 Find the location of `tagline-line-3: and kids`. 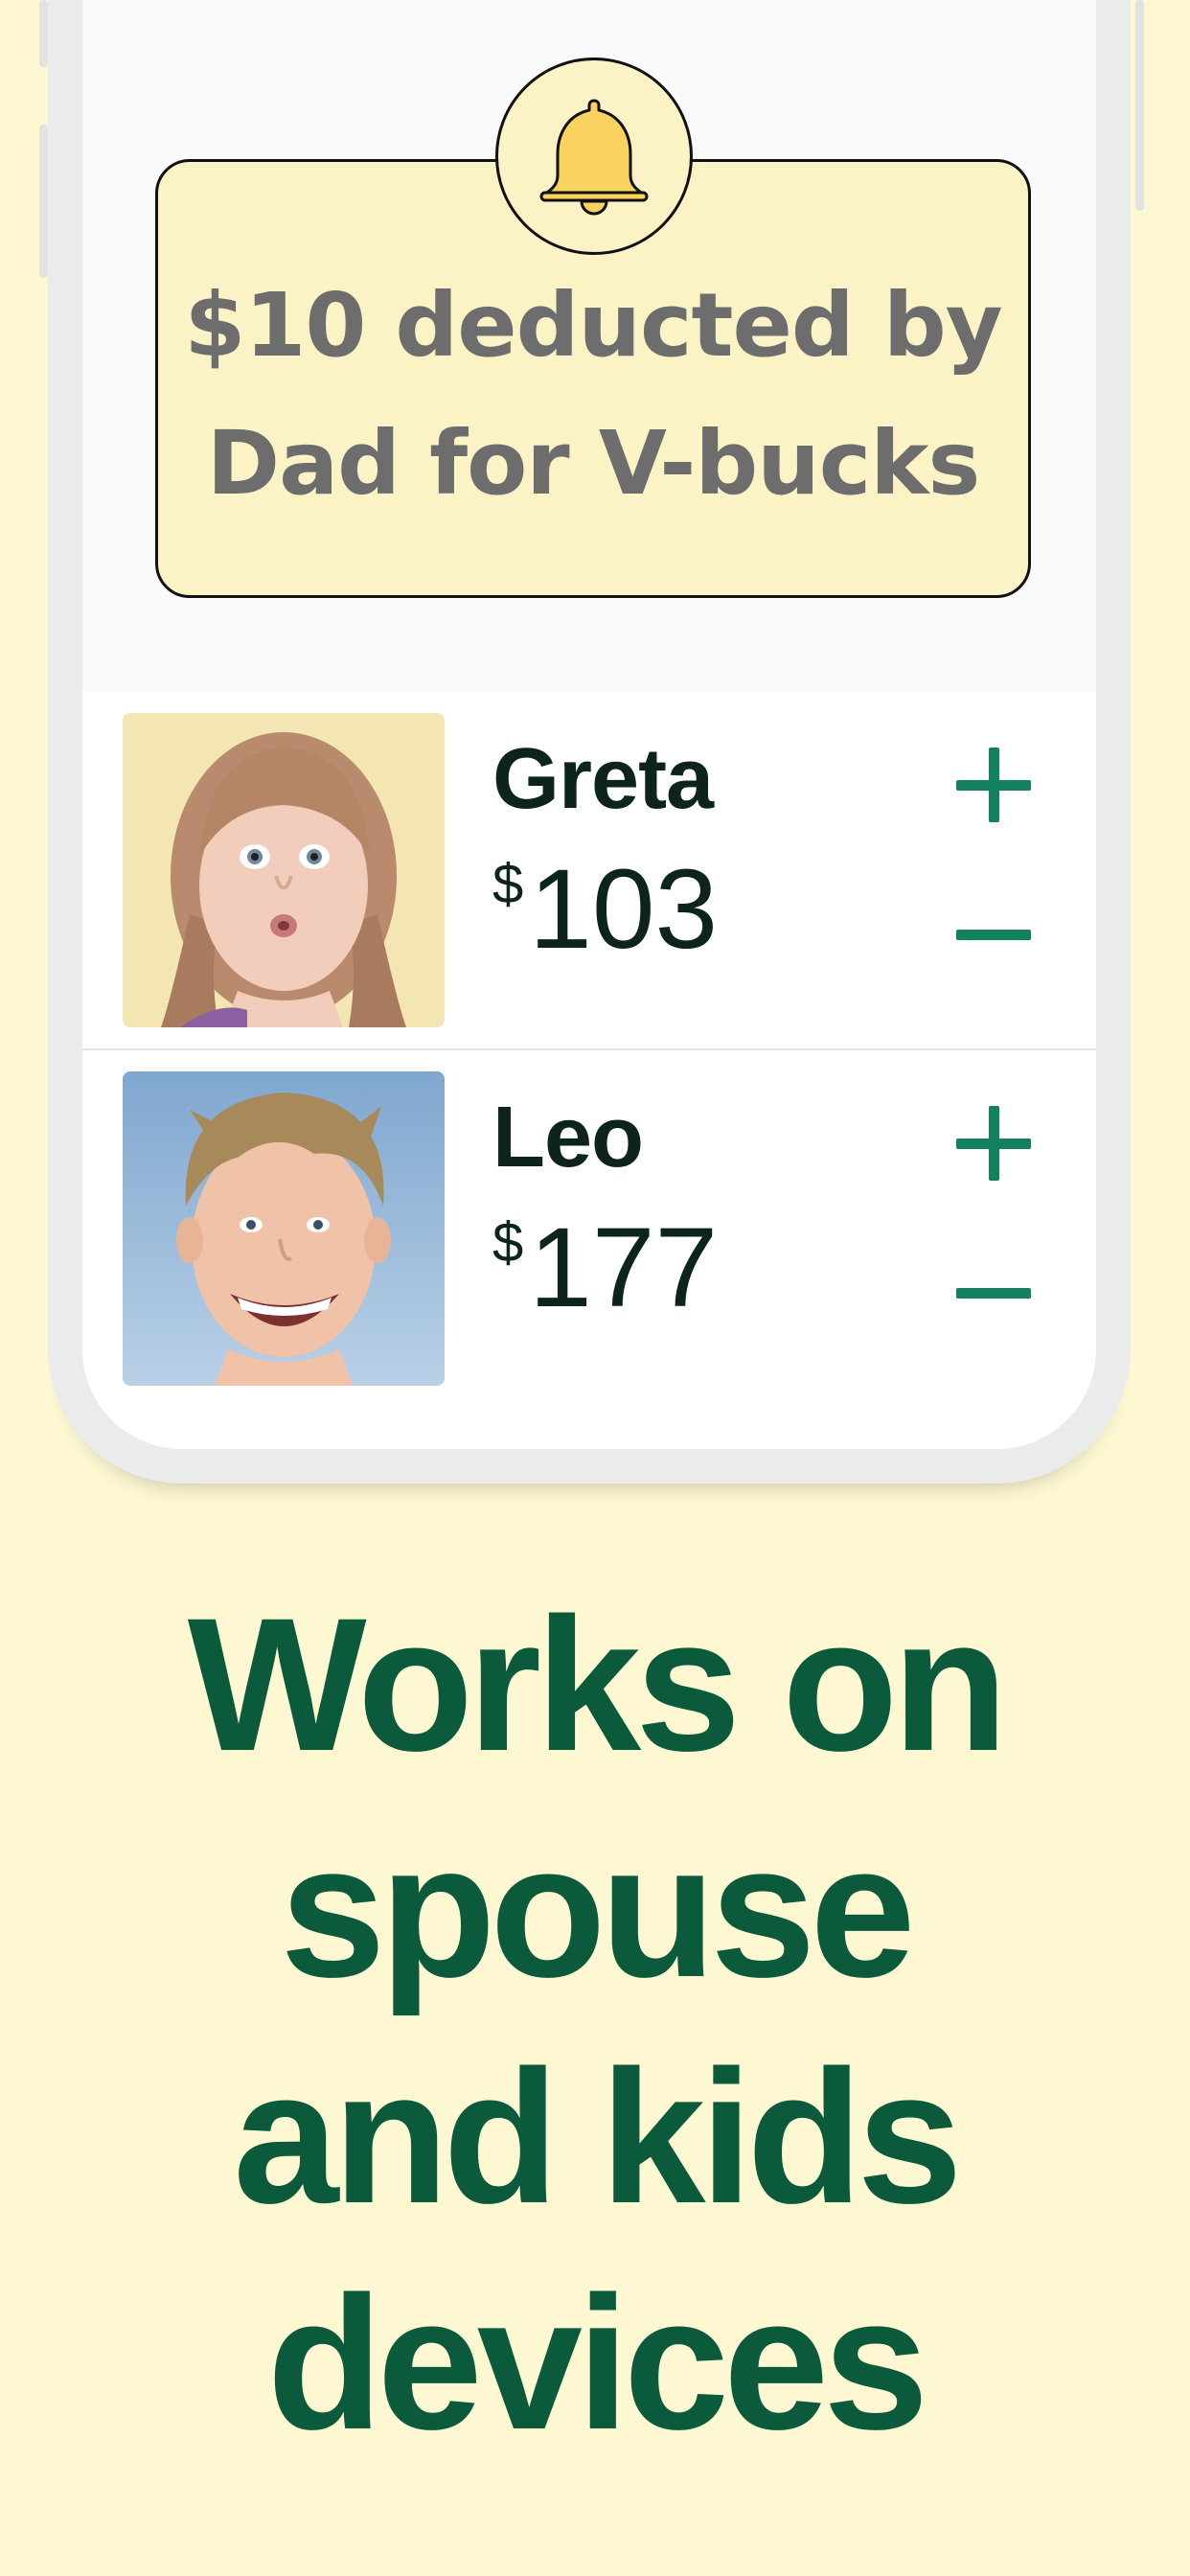

tagline-line-3: and kids is located at coordinates (598, 2136).